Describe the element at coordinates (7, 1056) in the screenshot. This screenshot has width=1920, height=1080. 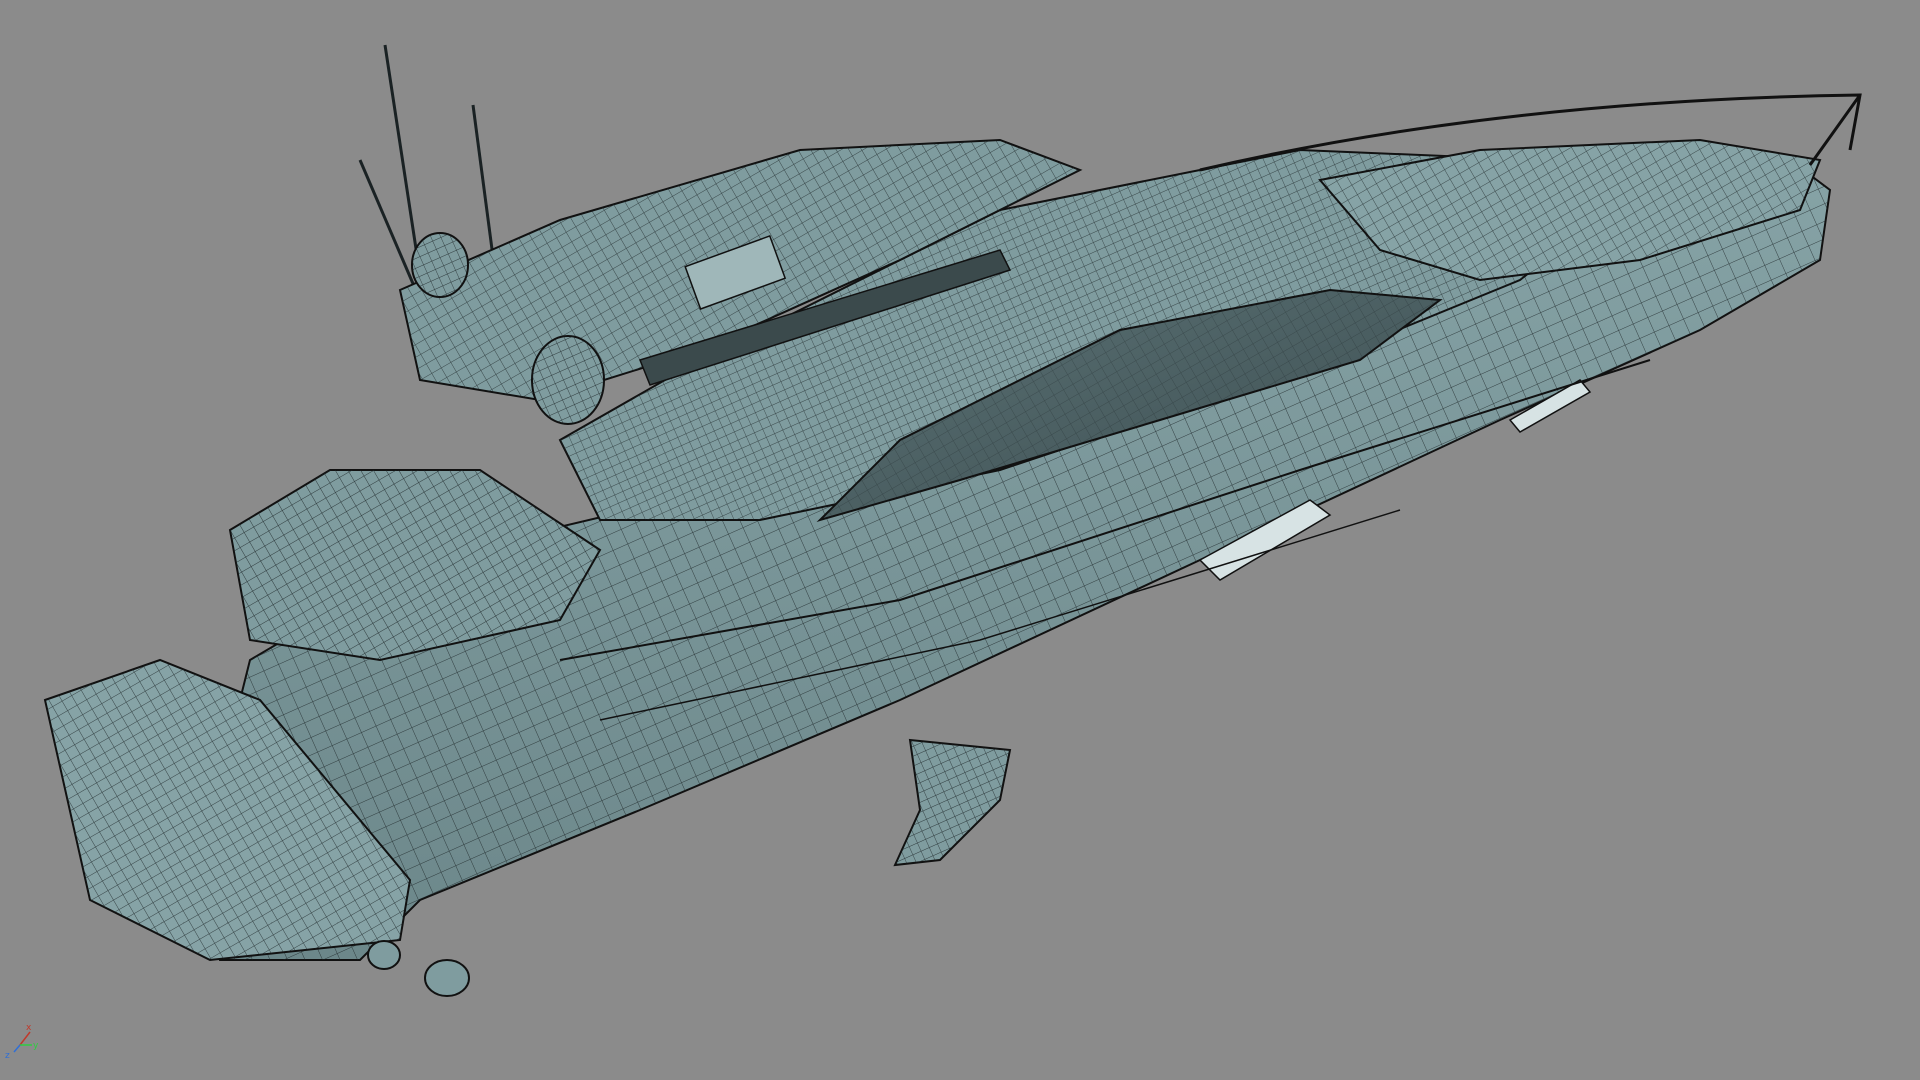
I see `axis-z-label: z` at that location.